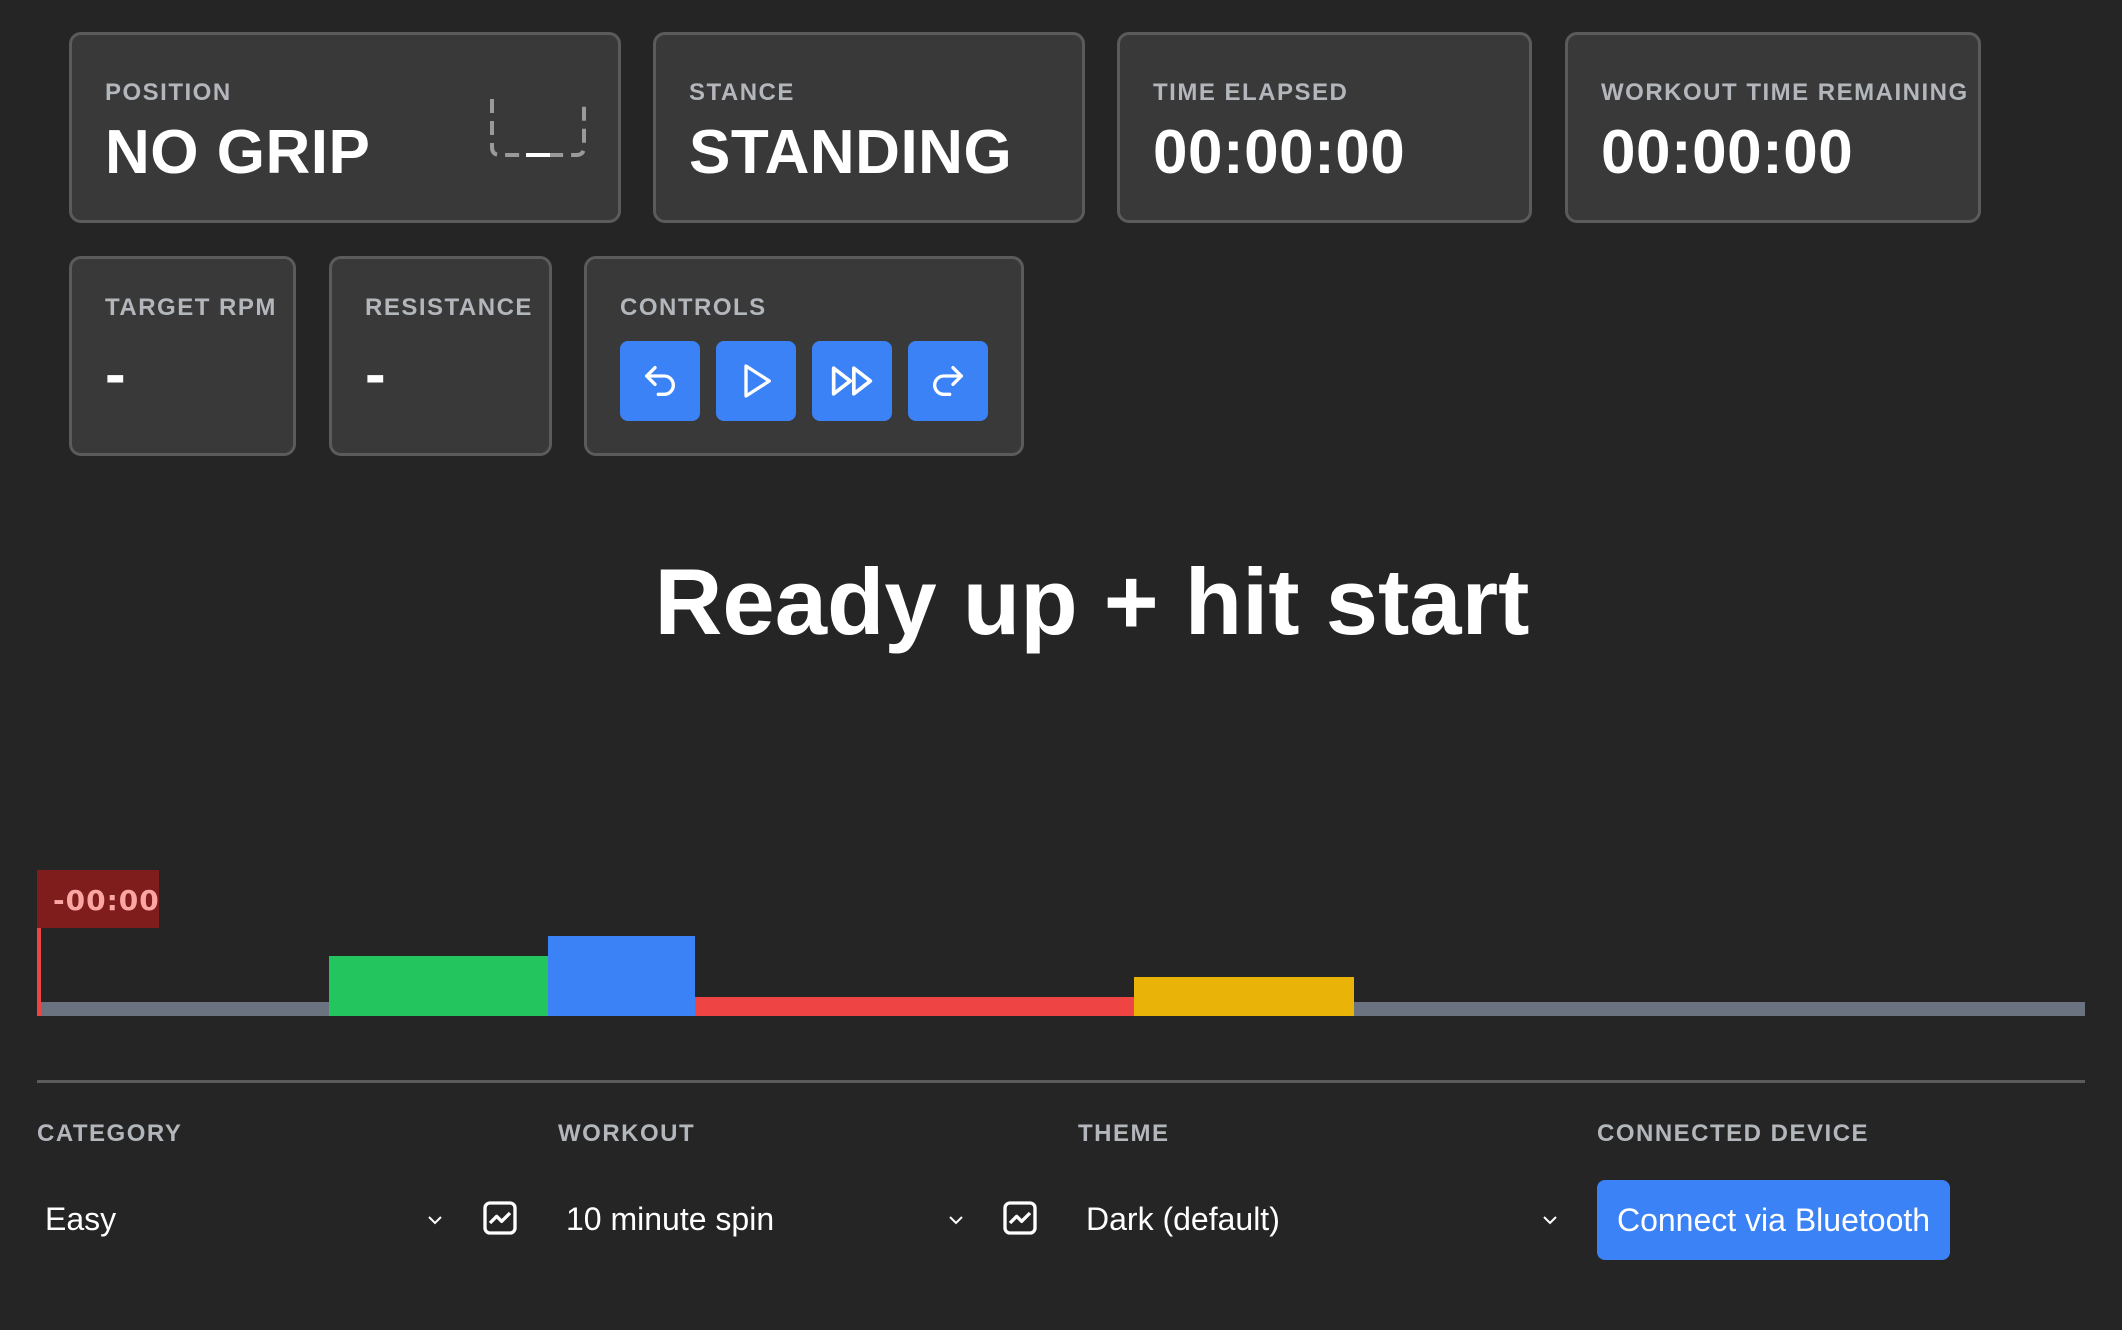 This screenshot has height=1330, width=2122. What do you see at coordinates (1251, 92) in the screenshot?
I see `time-elapsed-label: TIME ELAPSED` at bounding box center [1251, 92].